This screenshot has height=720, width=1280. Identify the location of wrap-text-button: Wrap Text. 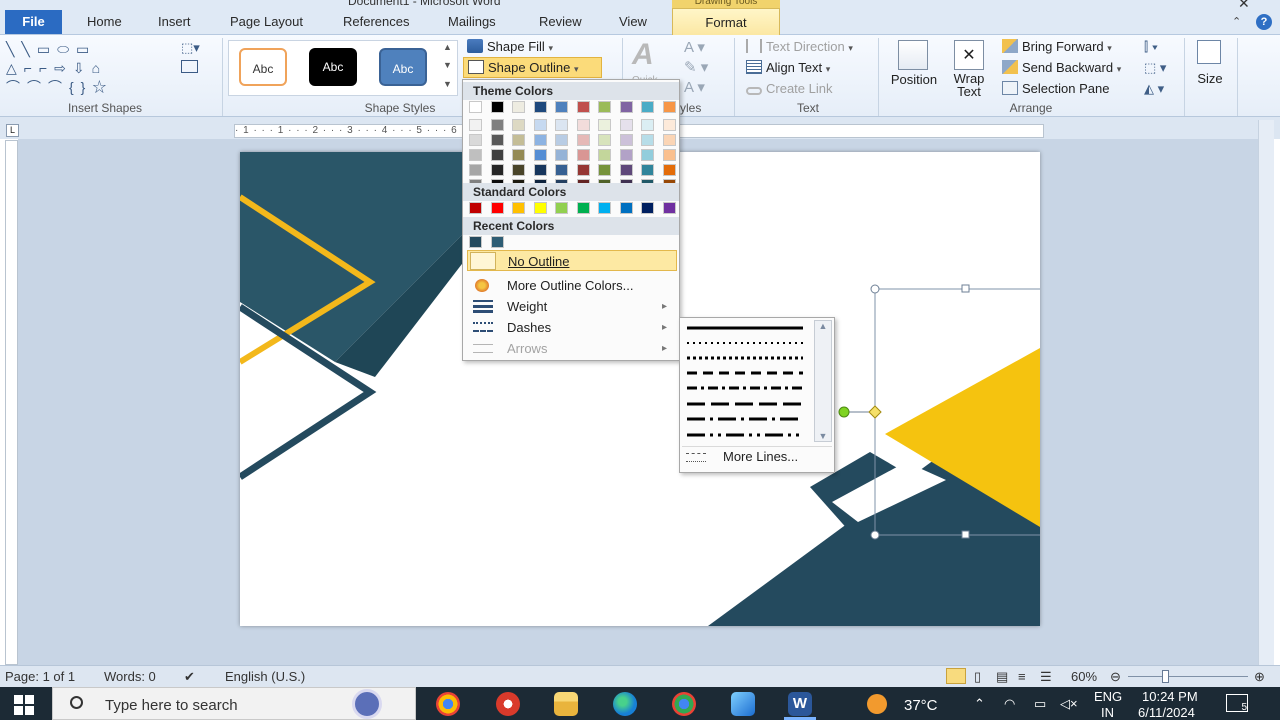
(969, 85).